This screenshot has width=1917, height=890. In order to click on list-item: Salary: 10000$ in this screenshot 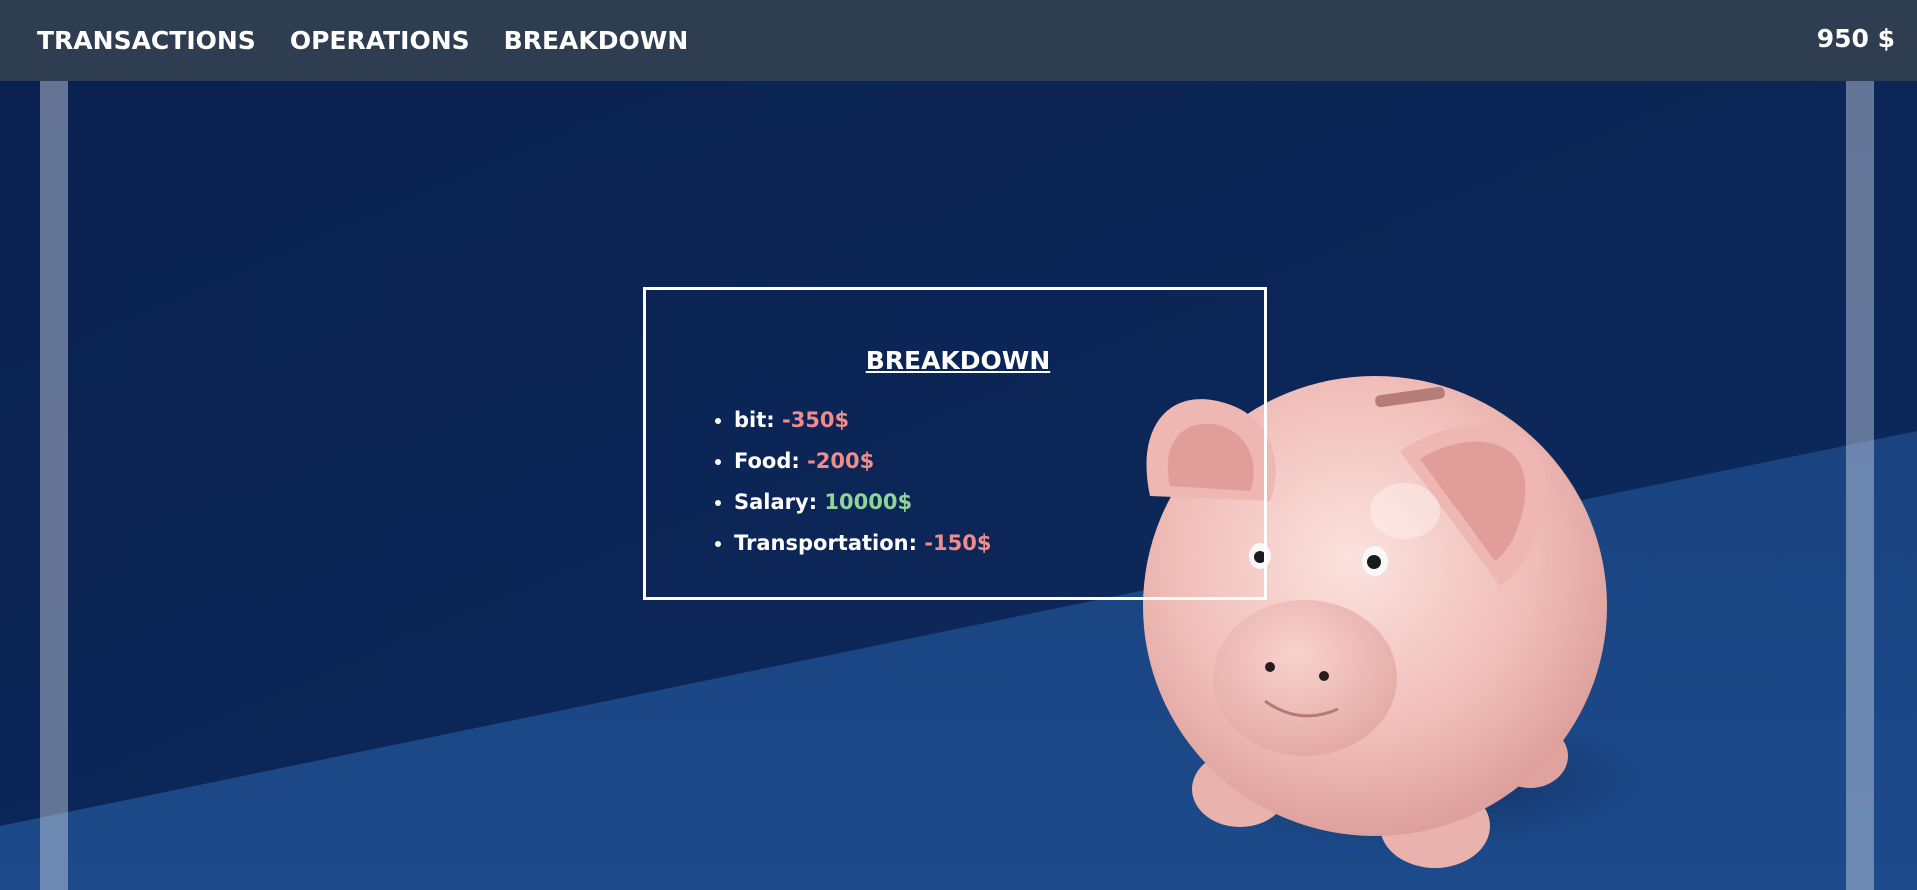, I will do `click(863, 502)`.